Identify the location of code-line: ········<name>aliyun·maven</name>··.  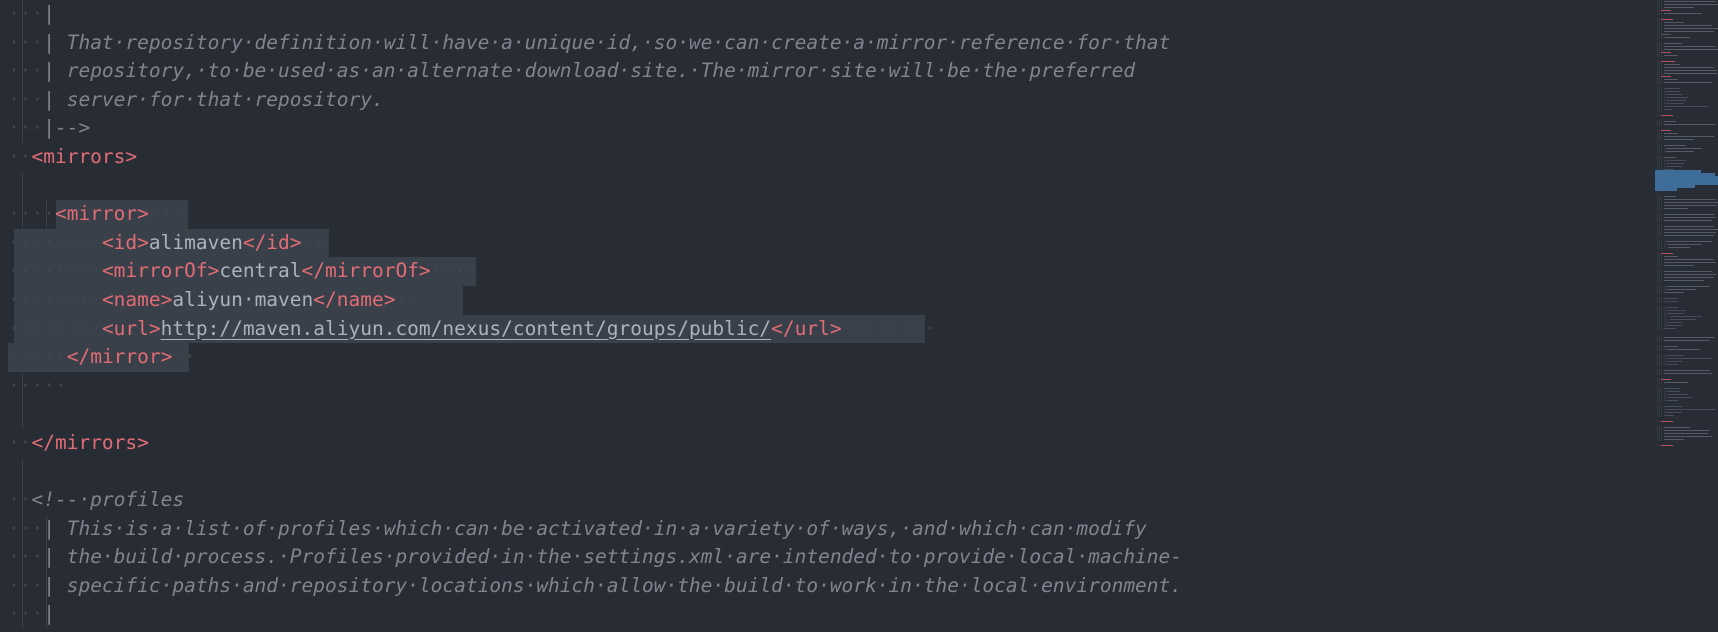
(827, 300).